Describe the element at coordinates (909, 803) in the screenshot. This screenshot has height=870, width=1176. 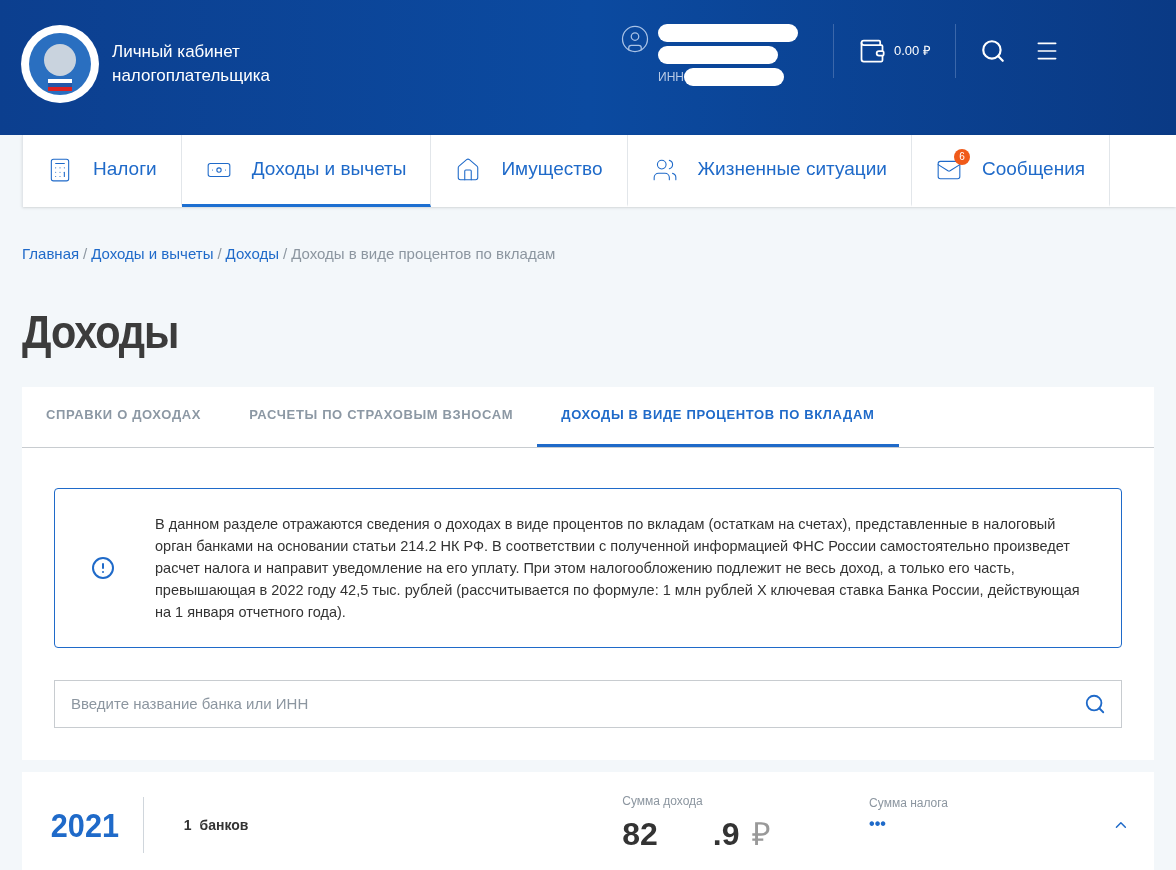
I see `tax-label: Сумма налога` at that location.